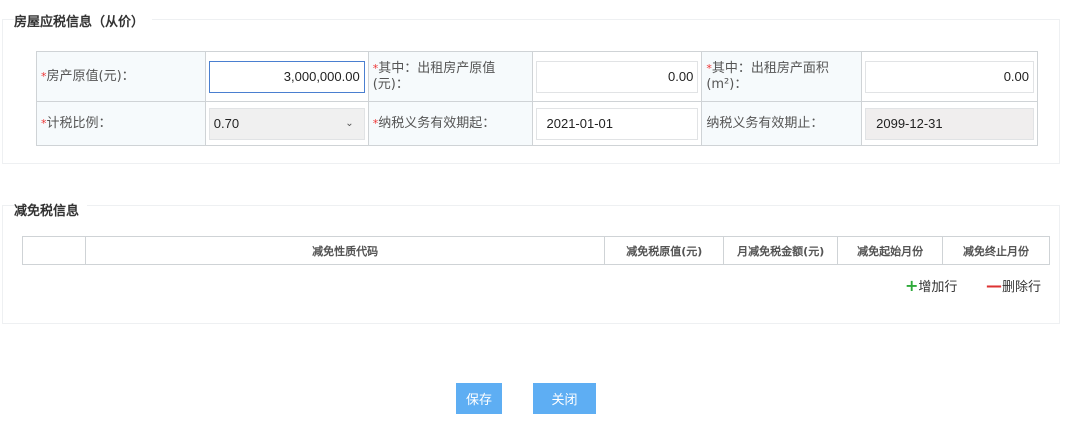  I want to click on tax-ratio-label: *计税比例：, so click(121, 123).